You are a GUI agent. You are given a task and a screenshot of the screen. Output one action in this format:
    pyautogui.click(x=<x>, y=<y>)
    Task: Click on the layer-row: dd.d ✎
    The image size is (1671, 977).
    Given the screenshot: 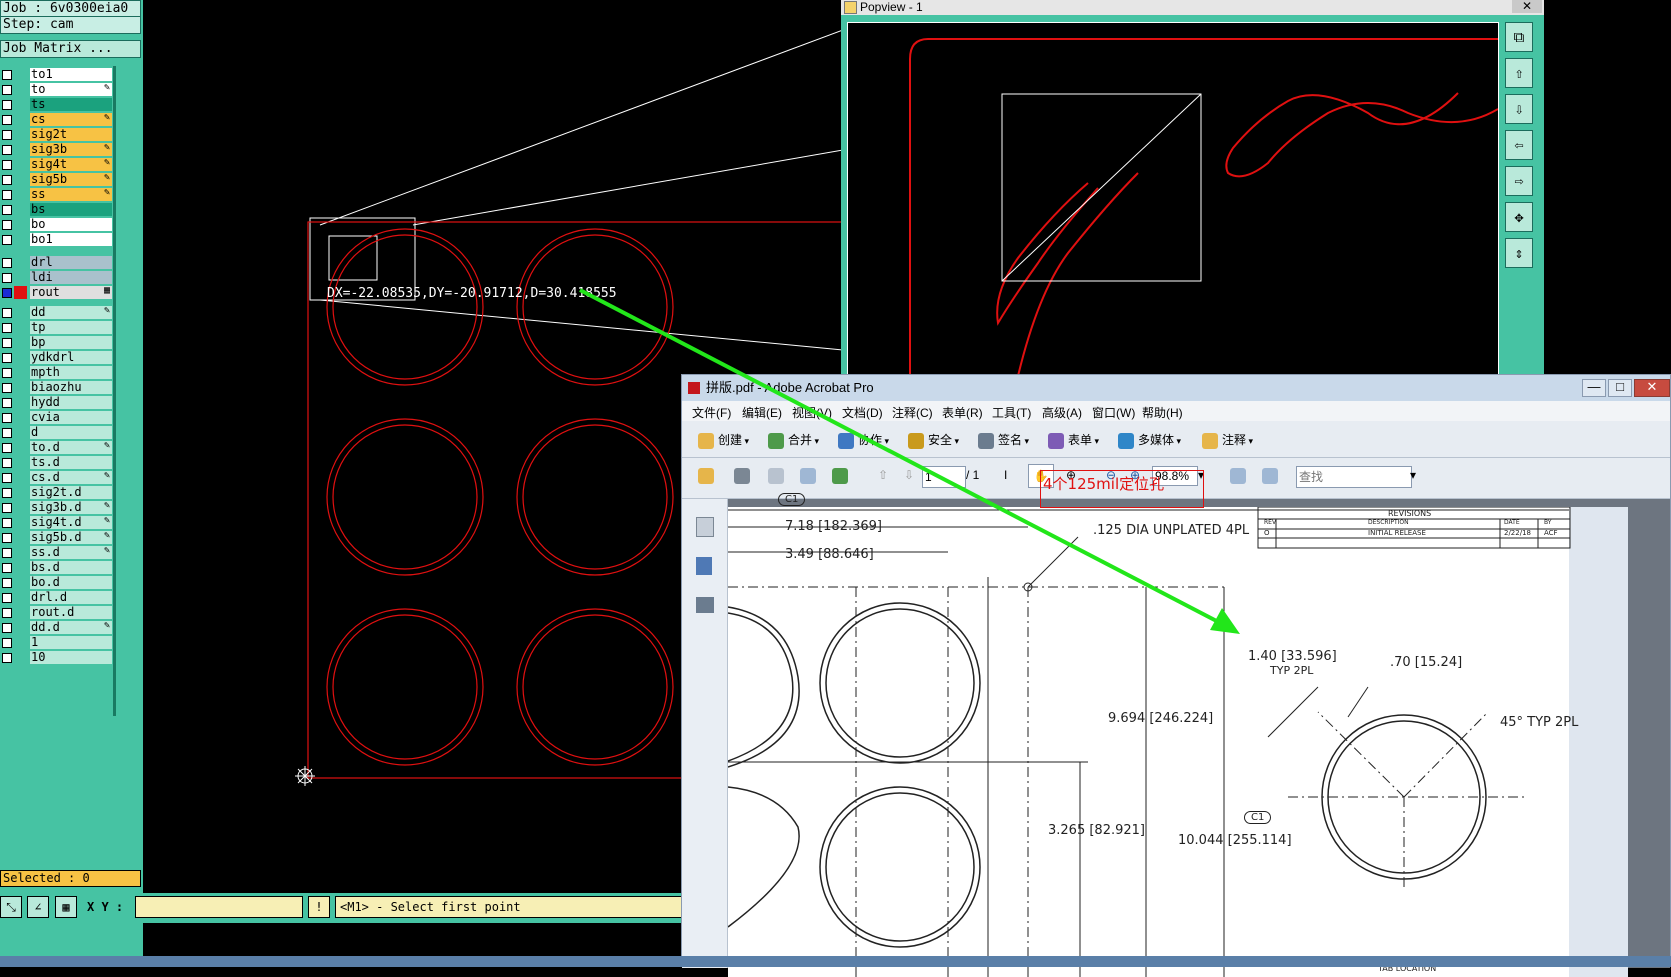 What is the action you would take?
    pyautogui.click(x=56, y=627)
    